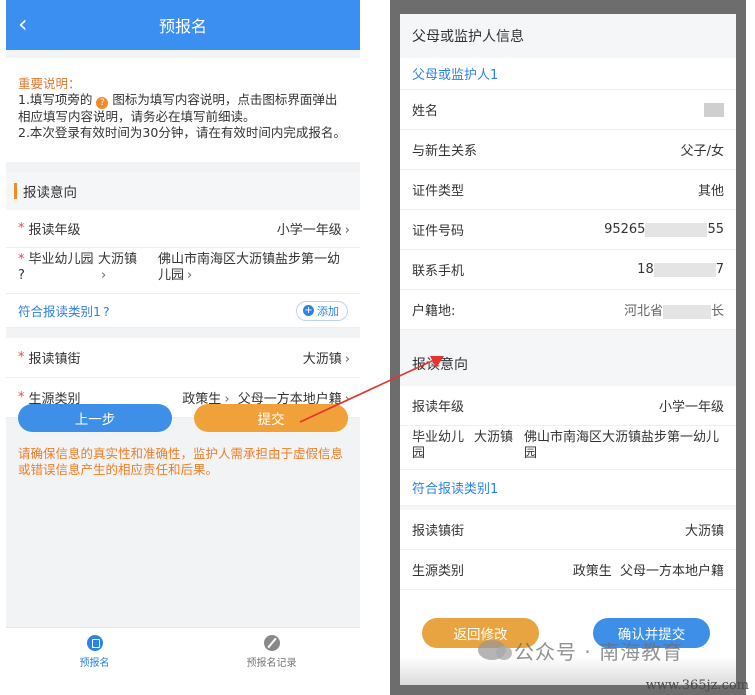 This screenshot has height=695, width=755. Describe the element at coordinates (568, 530) in the screenshot. I see `r-street-row: 报读镇街 大沥镇` at that location.